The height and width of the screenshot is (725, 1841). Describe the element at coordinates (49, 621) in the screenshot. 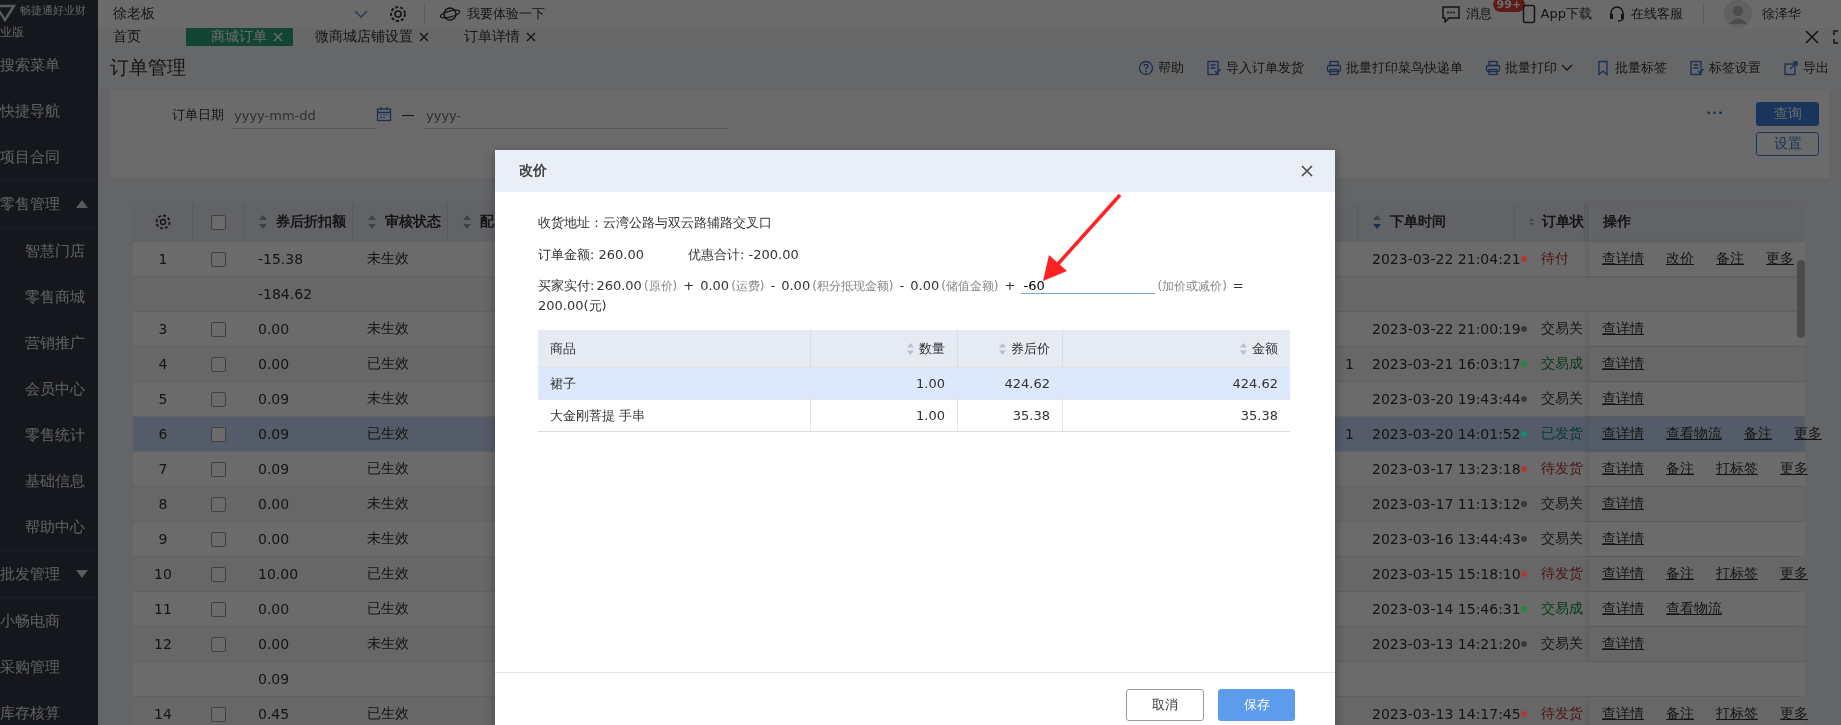

I see `sidebar-item: 小畅电商` at that location.